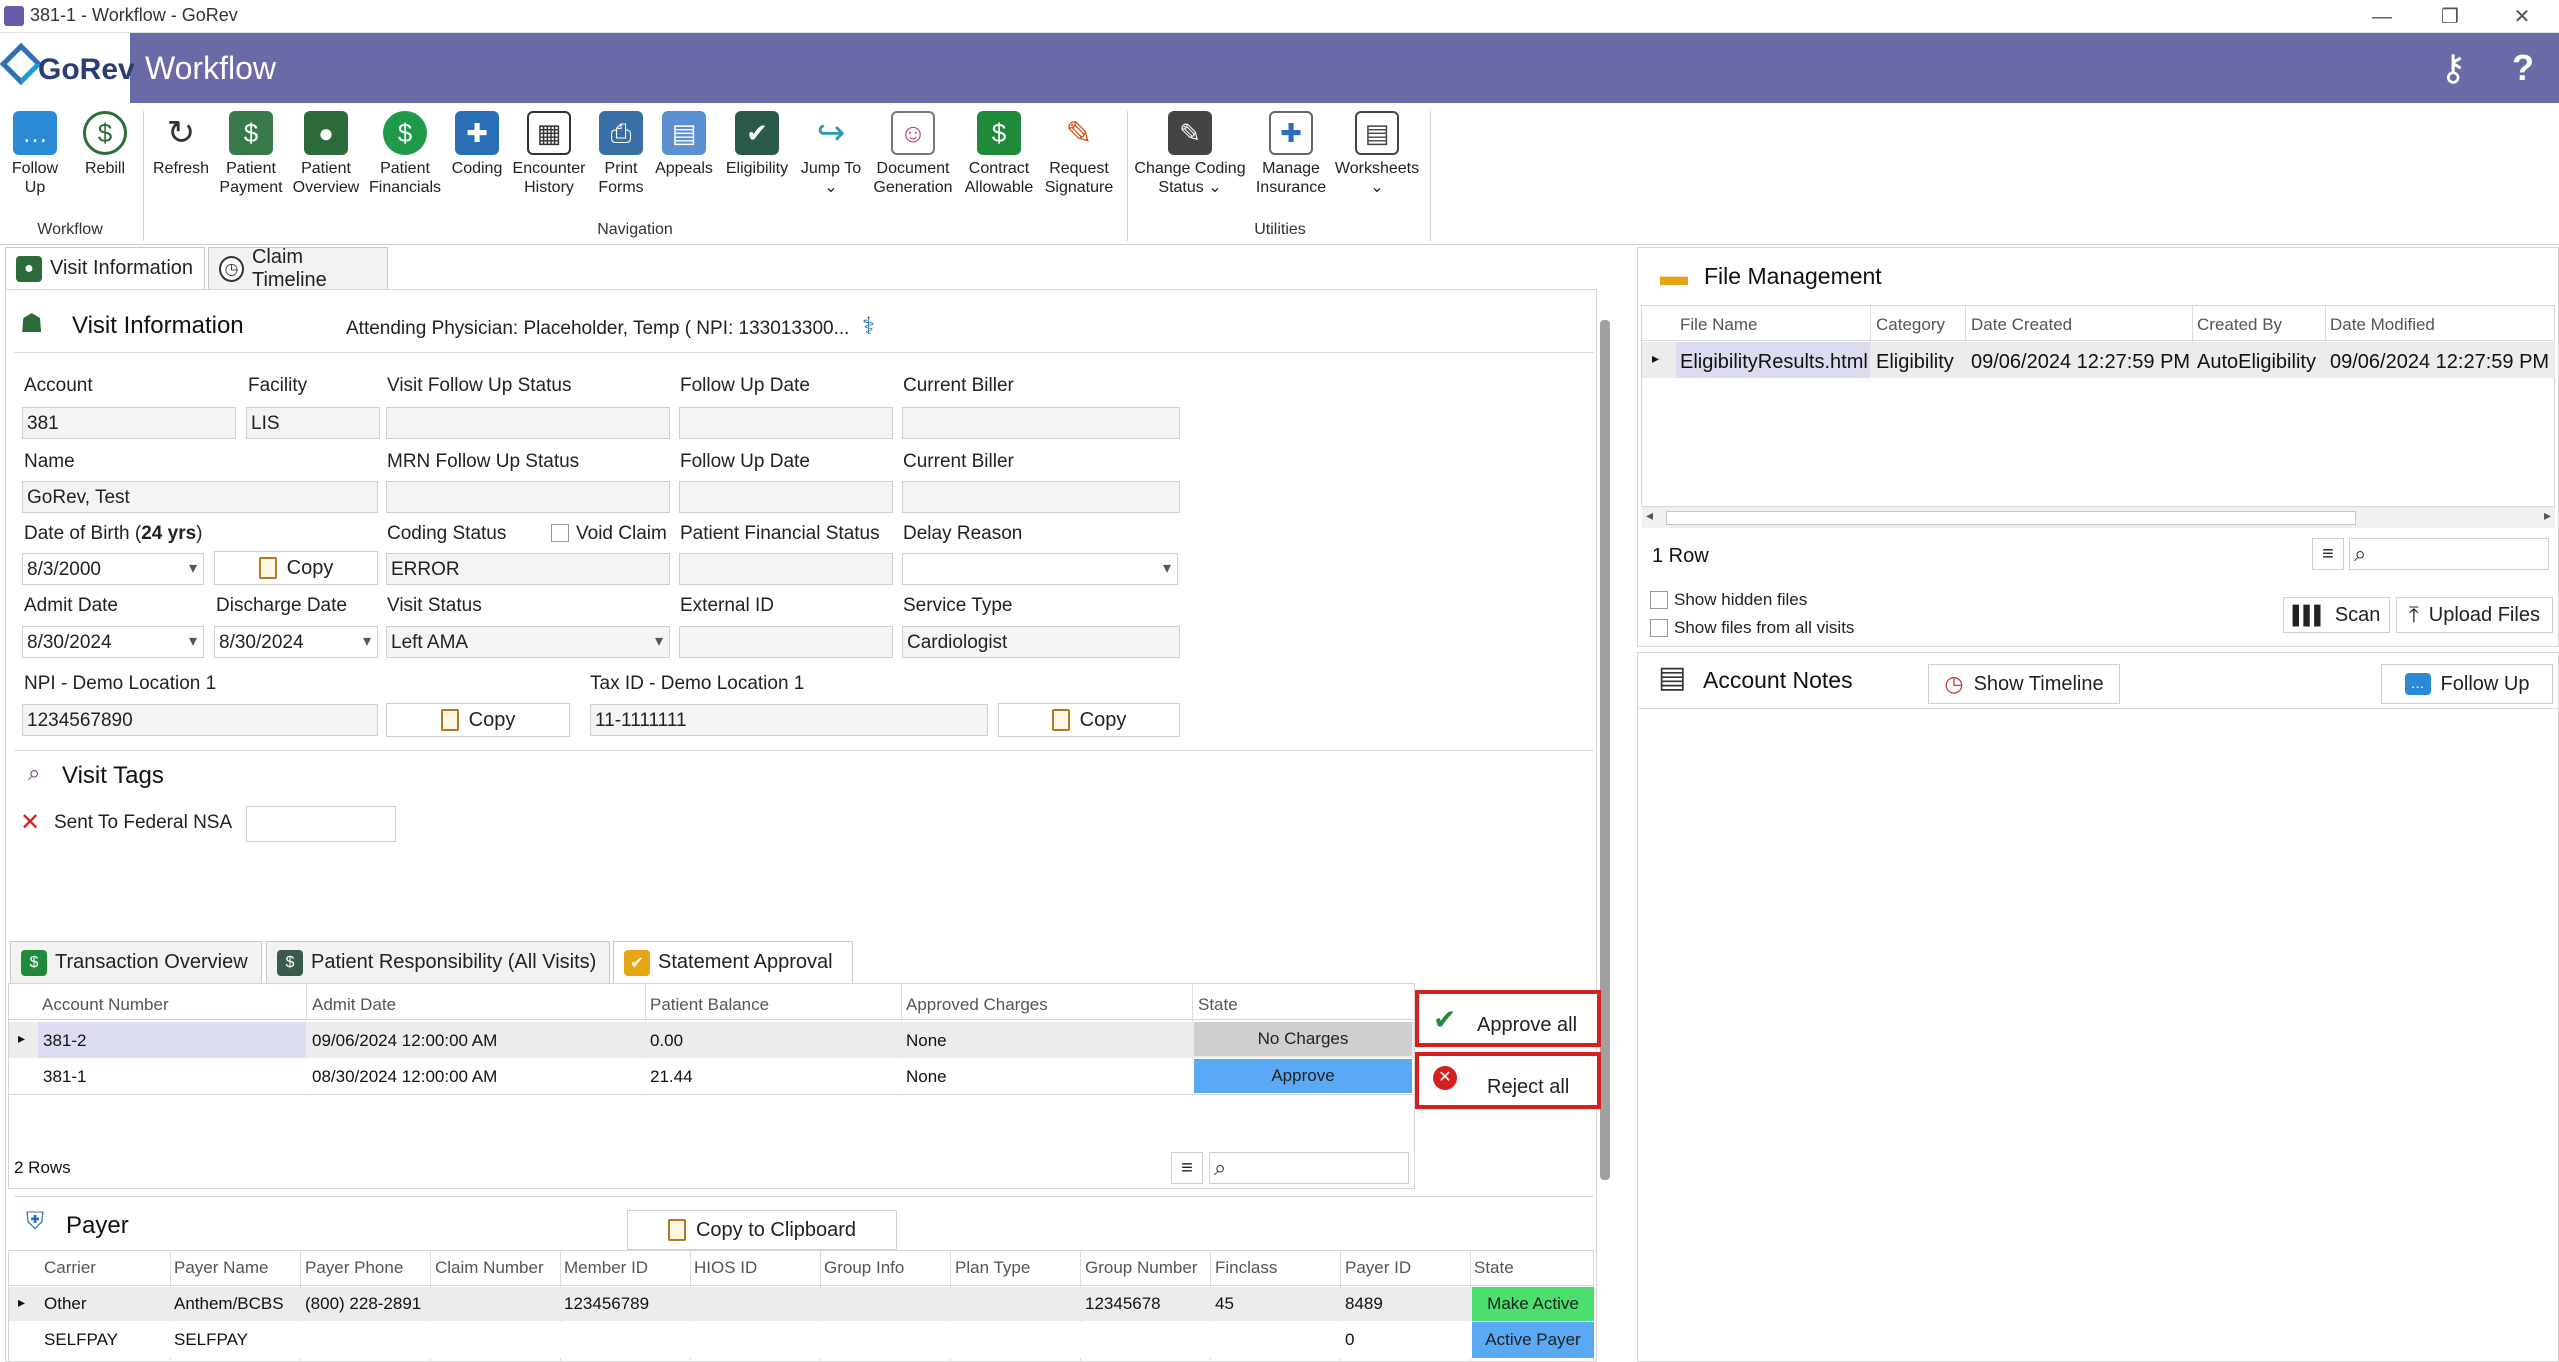 This screenshot has height=1362, width=2559. I want to click on tab-transaction-overview: $ Transaction Overview, so click(136, 962).